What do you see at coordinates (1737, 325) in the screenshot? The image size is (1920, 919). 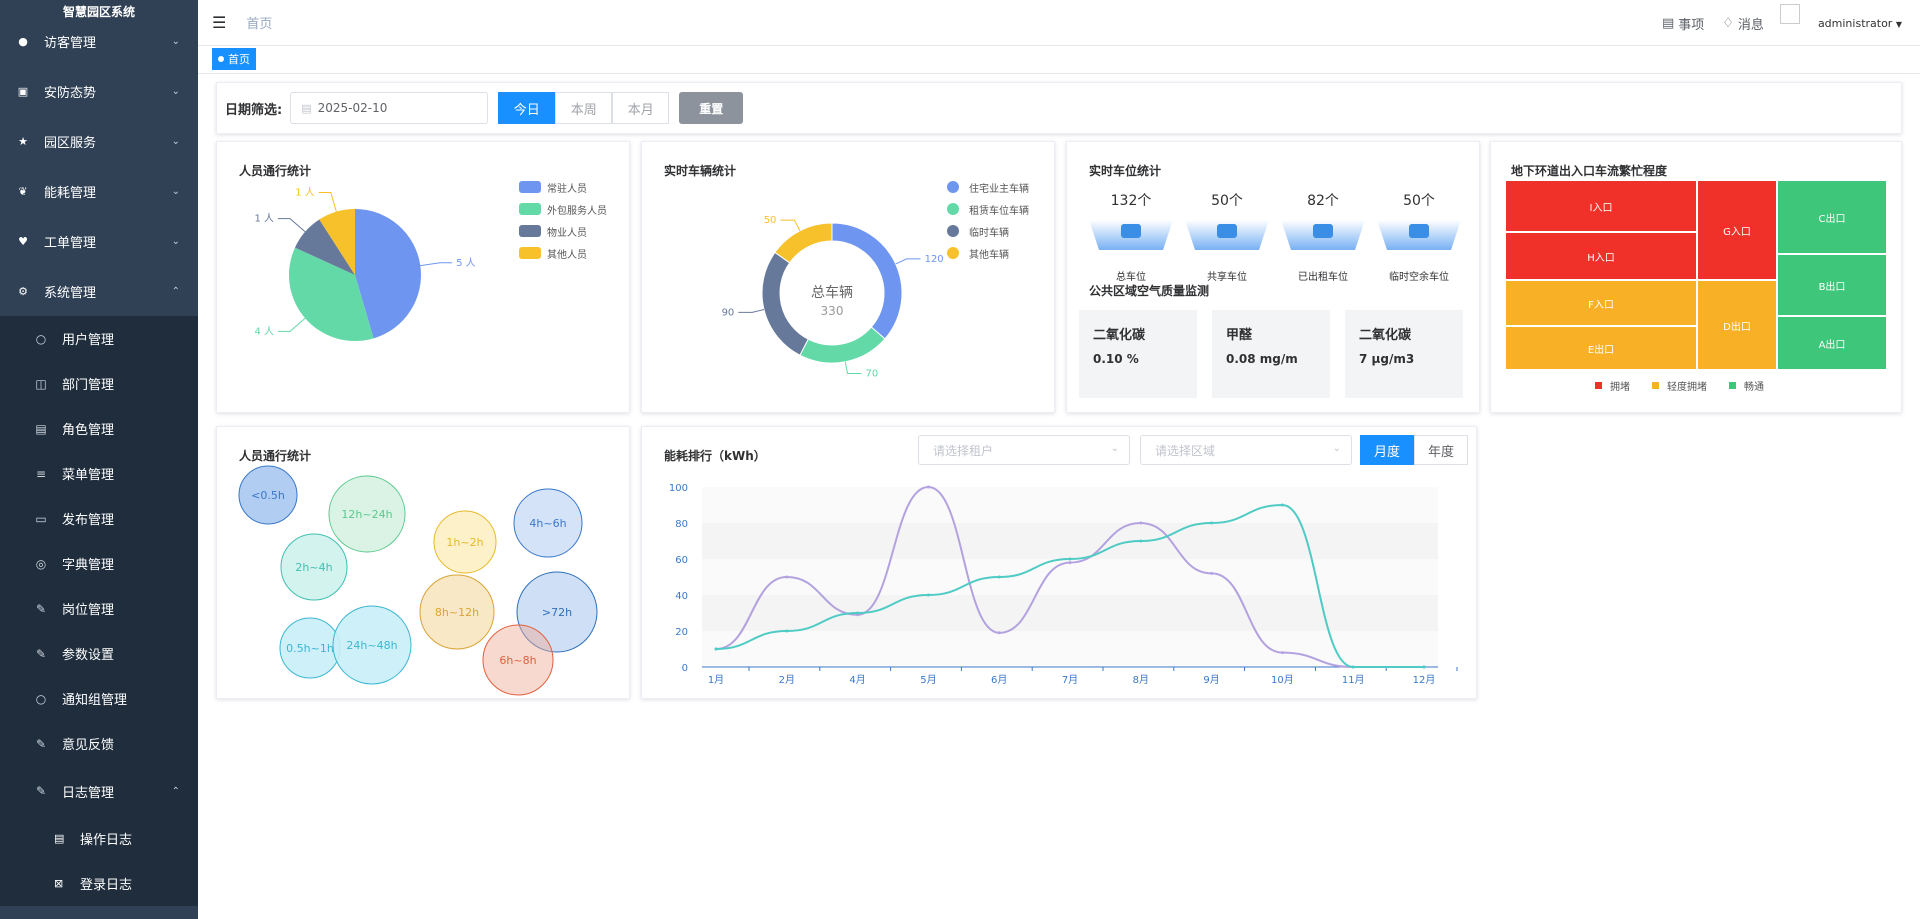 I see `treemap-cell: D出口` at bounding box center [1737, 325].